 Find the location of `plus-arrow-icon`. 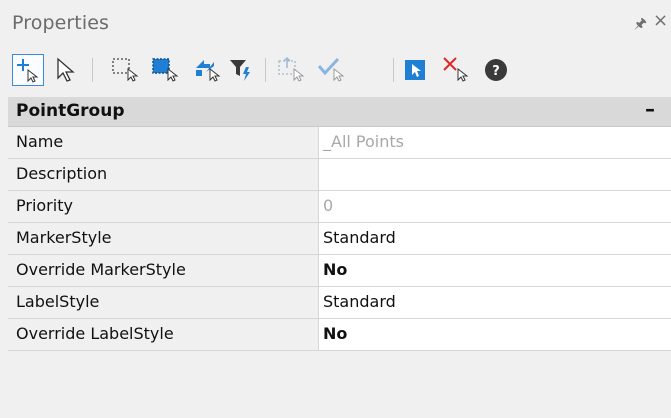

plus-arrow-icon is located at coordinates (28, 71).